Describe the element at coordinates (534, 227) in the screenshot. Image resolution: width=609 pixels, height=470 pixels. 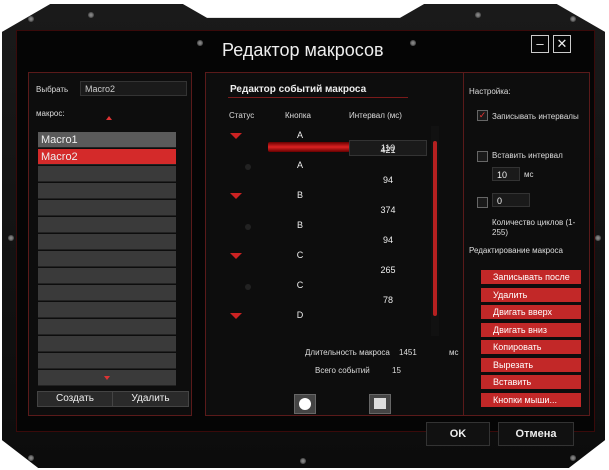
I see `cycles-label: Количество циклов (1-255)` at that location.